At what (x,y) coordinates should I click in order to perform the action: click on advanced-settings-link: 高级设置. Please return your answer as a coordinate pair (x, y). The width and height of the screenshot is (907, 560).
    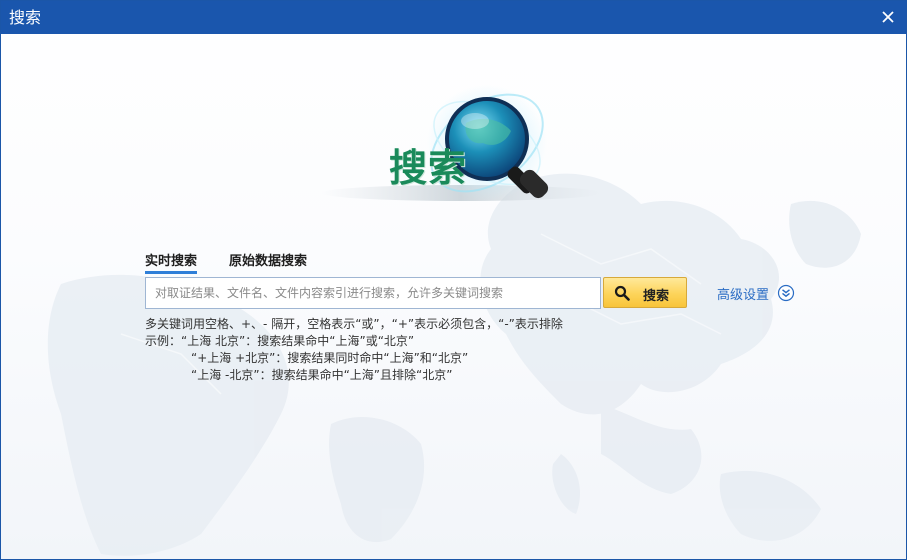
    Looking at the image, I should click on (743, 293).